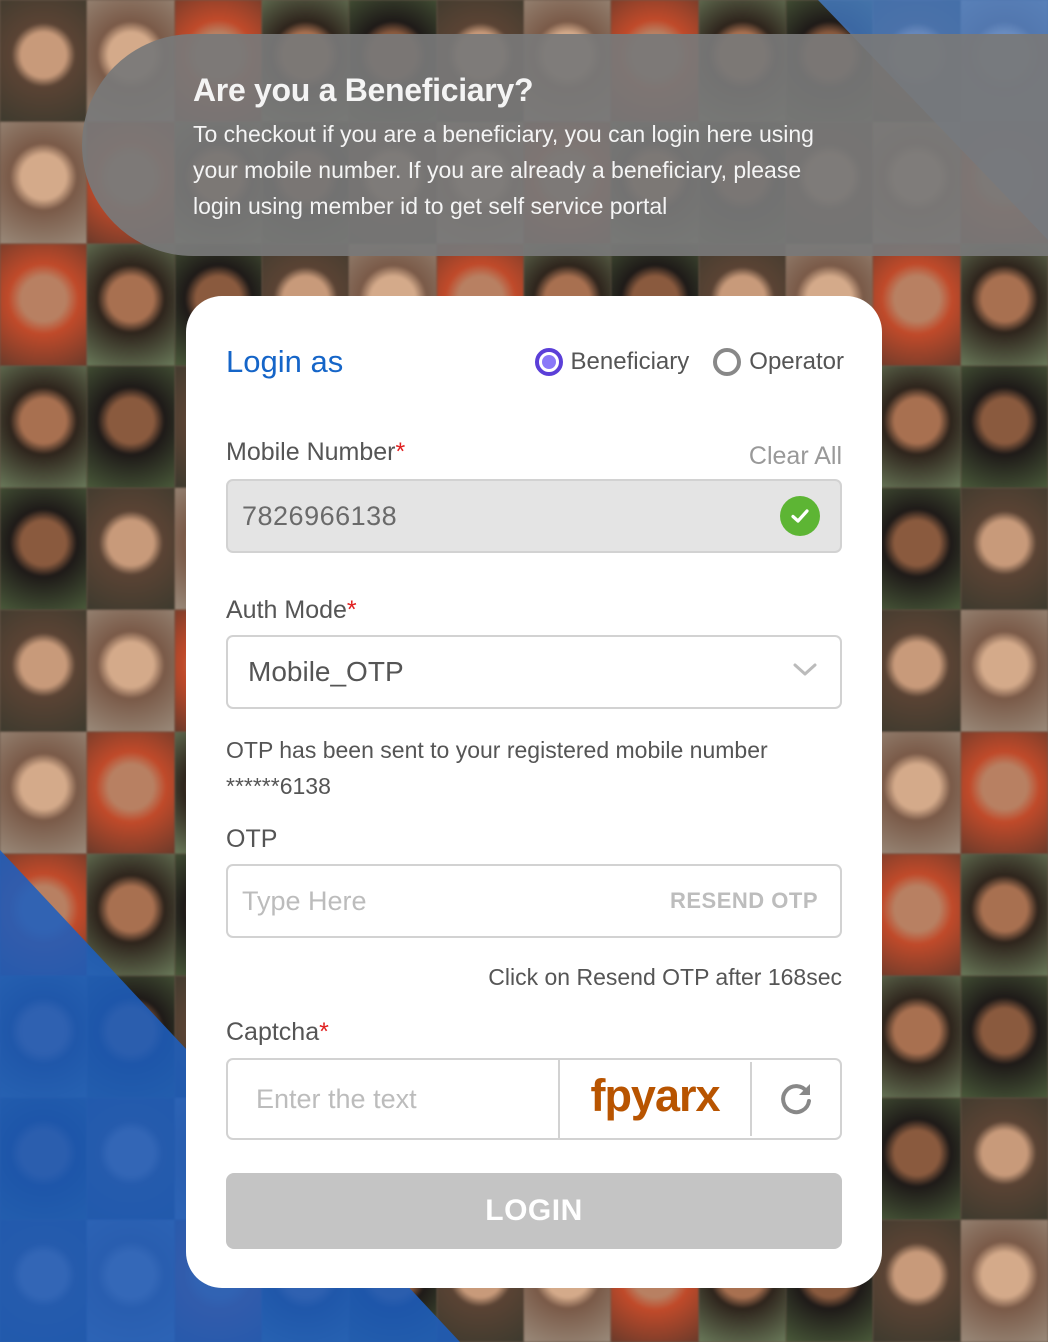 This screenshot has height=1342, width=1048. I want to click on auth-mode-label-text: Auth Mode, so click(286, 610).